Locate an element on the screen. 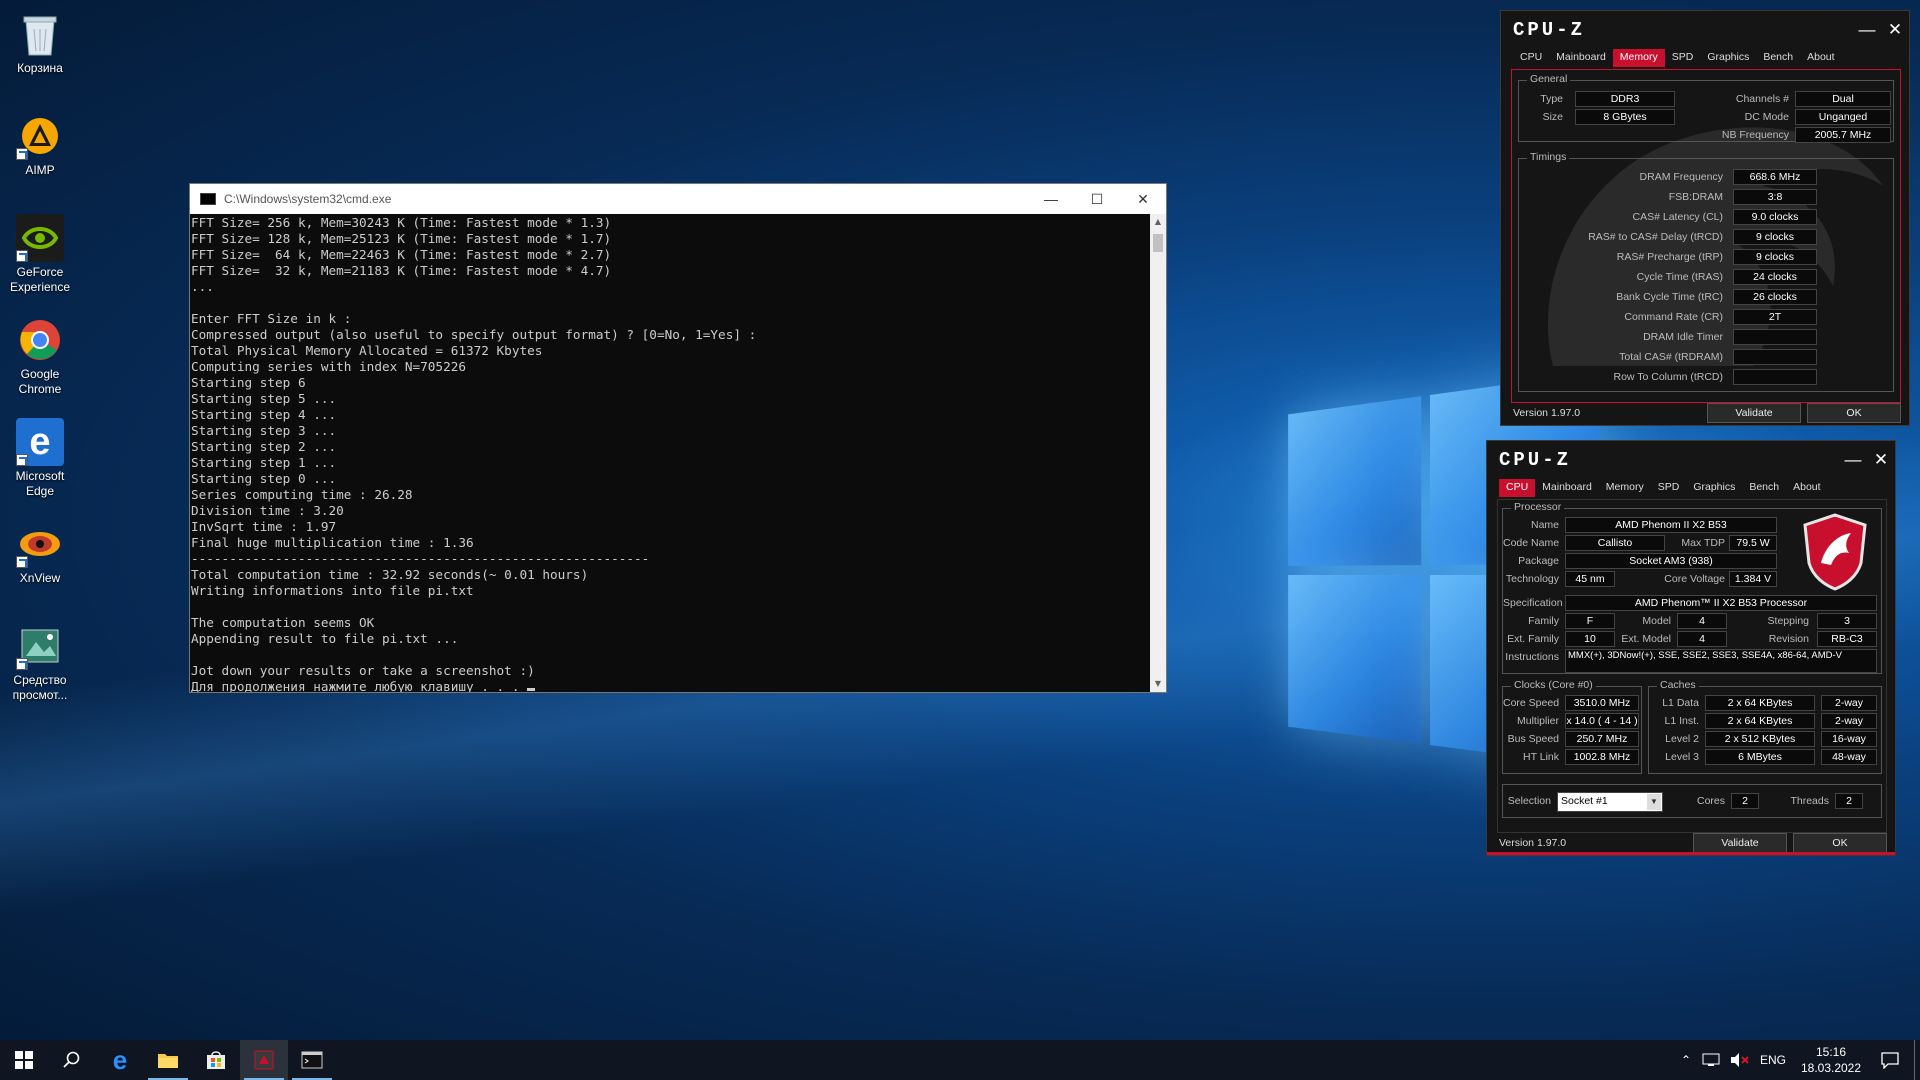 The image size is (1920, 1080). type-value: DDR3 is located at coordinates (1625, 99).